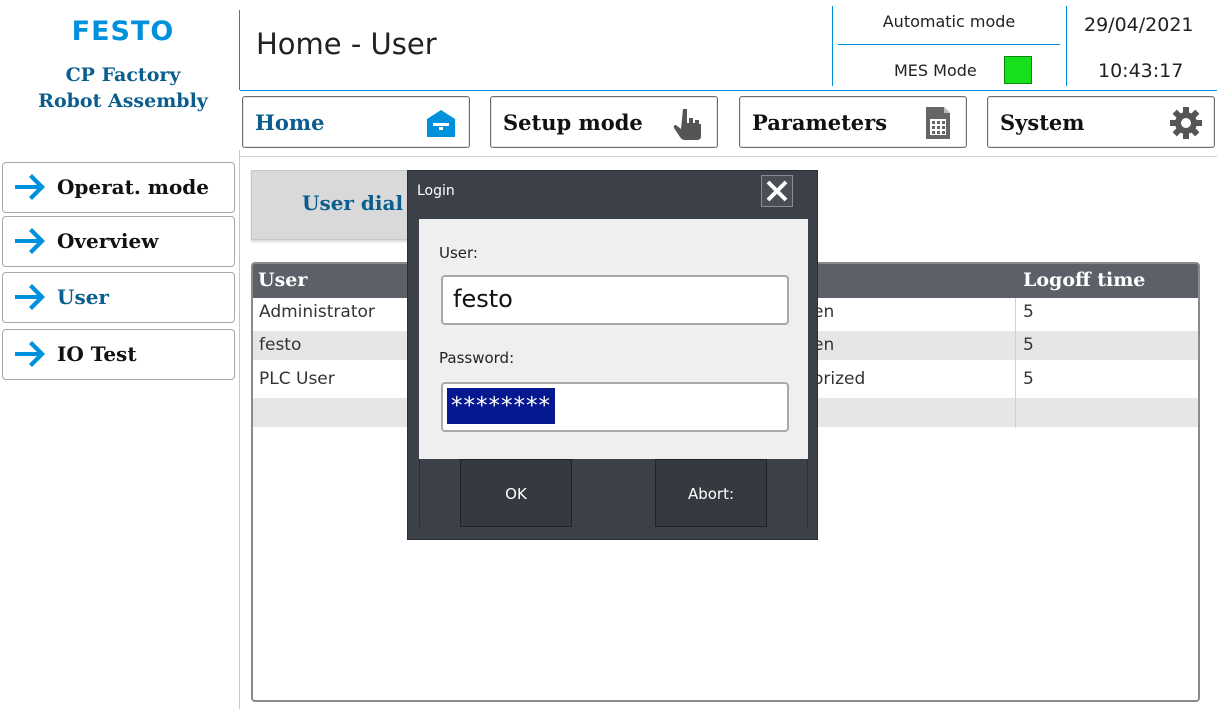 This screenshot has width=1217, height=709. What do you see at coordinates (711, 493) in the screenshot?
I see `abort-button: Abort:` at bounding box center [711, 493].